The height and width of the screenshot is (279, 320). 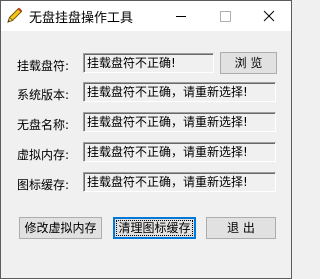 What do you see at coordinates (81, 18) in the screenshot?
I see `window-title: 无盘挂盘操作工具` at bounding box center [81, 18].